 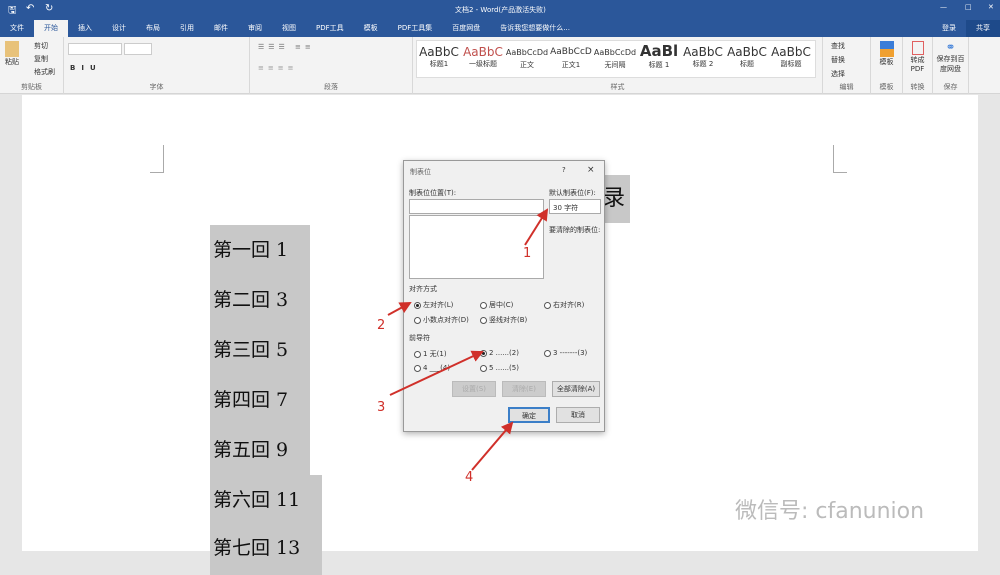 I want to click on share-button: 共享, so click(x=983, y=28).